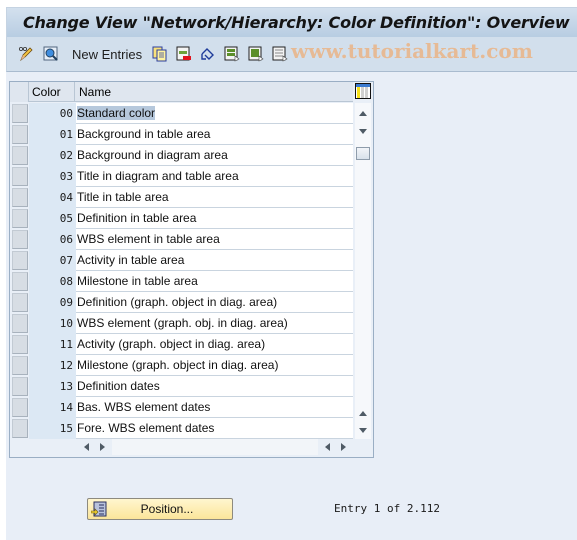 The width and height of the screenshot is (577, 540). I want to click on color-key-cell: 11, so click(52, 344).